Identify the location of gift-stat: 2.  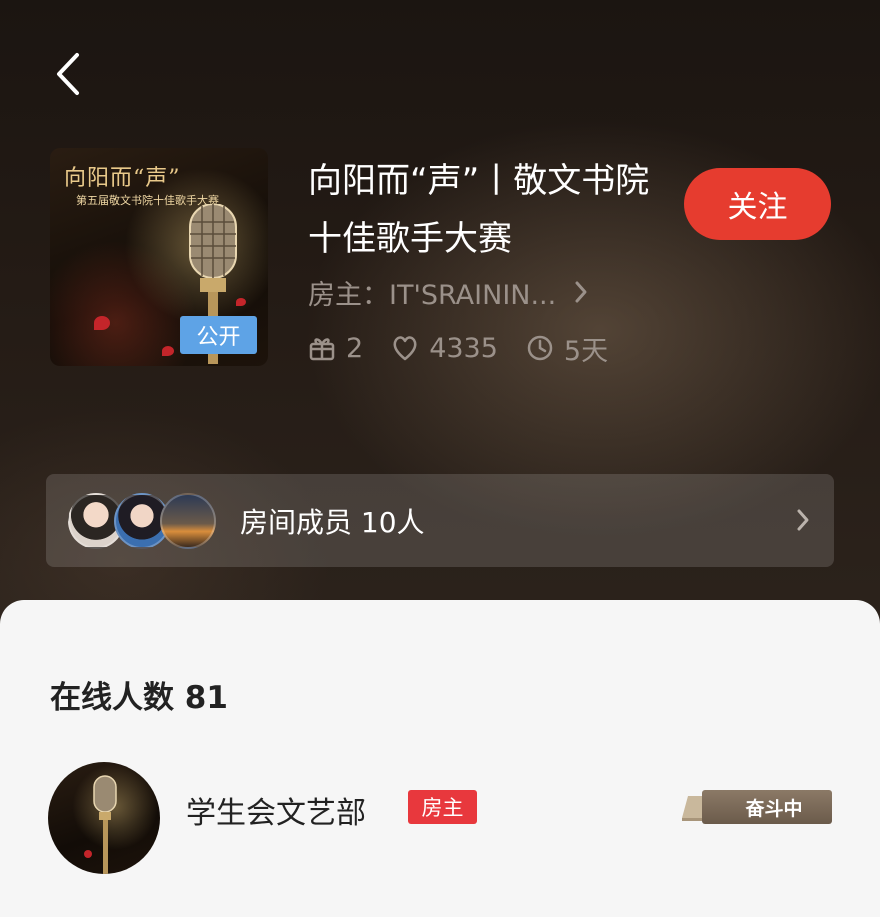
(335, 348).